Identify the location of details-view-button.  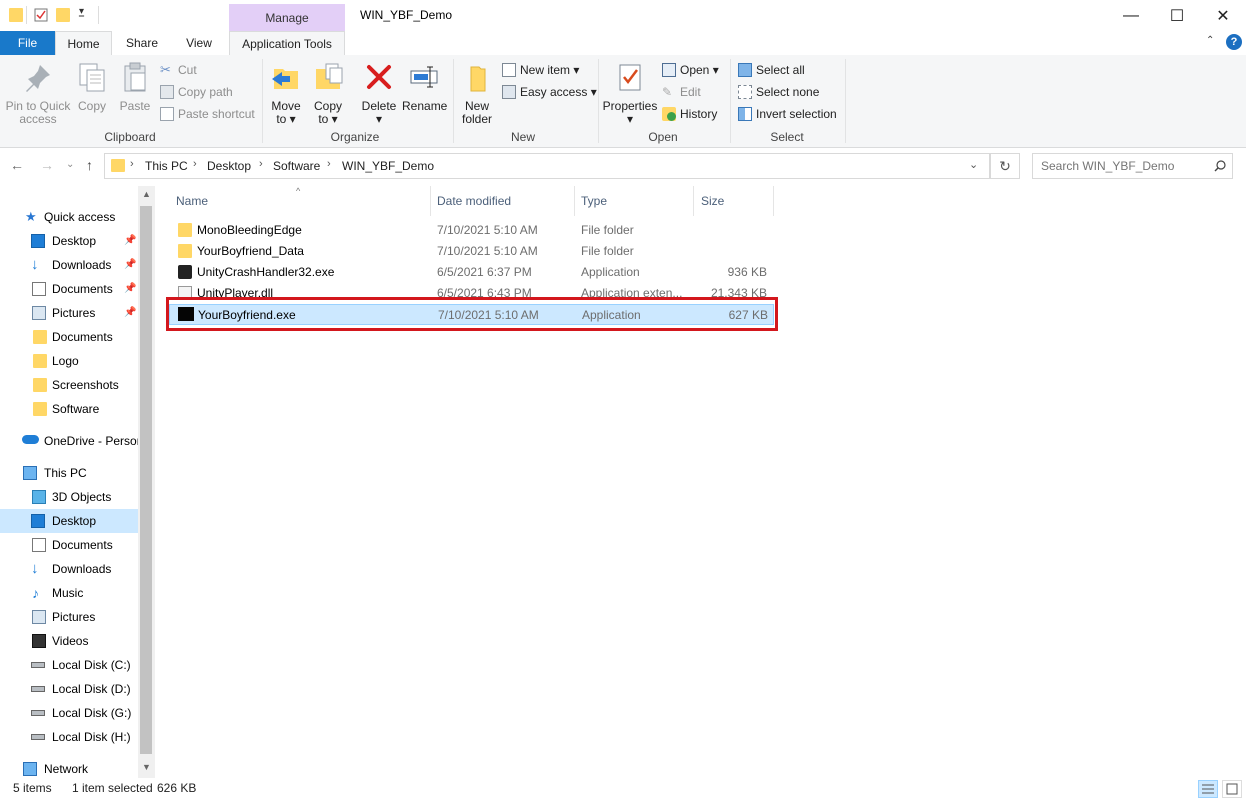
(1208, 789).